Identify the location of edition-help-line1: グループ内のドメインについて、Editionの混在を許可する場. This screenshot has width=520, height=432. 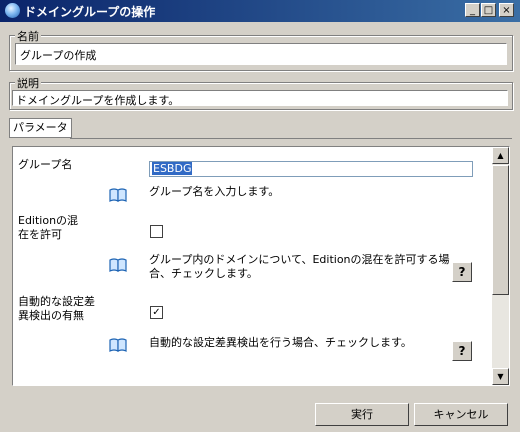
(299, 259).